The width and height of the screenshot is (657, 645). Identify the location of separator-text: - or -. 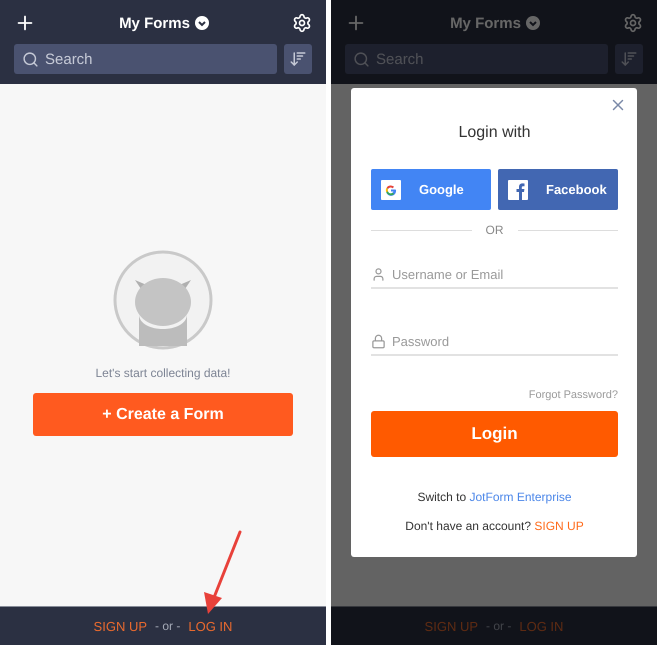
(167, 626).